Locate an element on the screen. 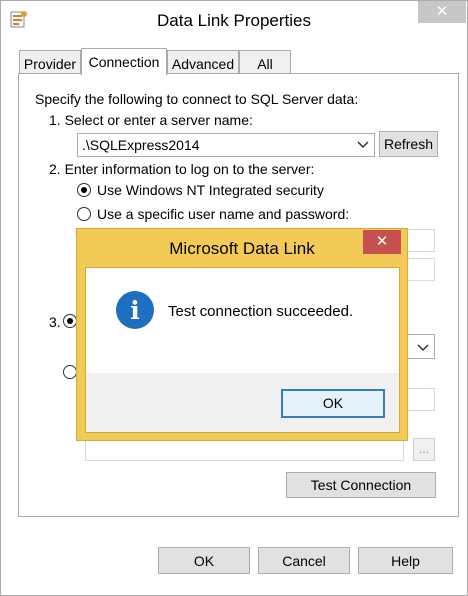 The height and width of the screenshot is (596, 468). tab-advanced: Advanced is located at coordinates (203, 62).